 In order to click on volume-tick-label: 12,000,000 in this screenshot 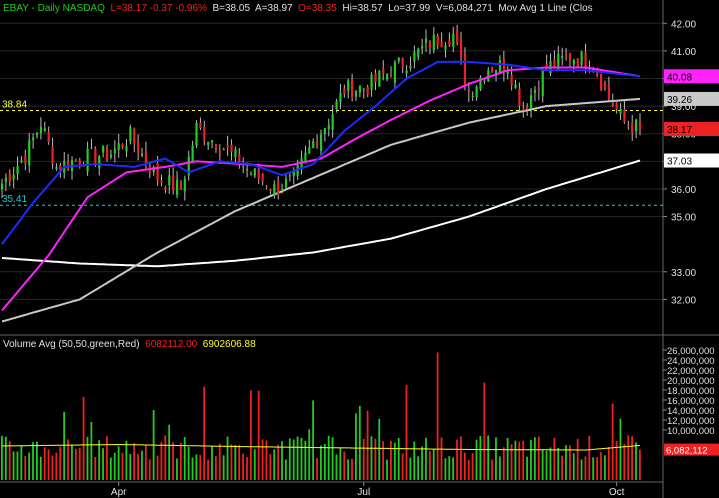, I will do `click(691, 421)`.